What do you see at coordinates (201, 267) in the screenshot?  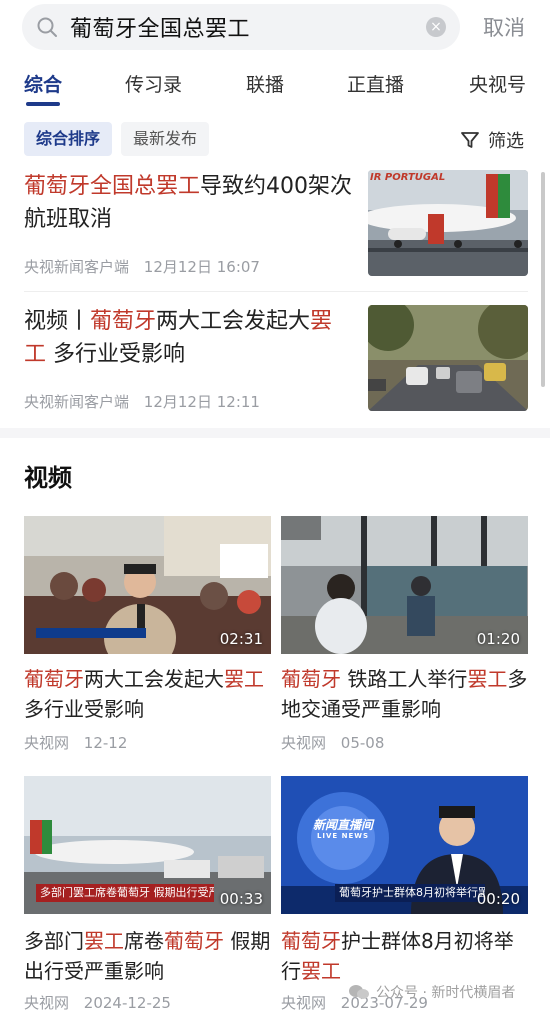 I see `news-time: 12月12日 16:07` at bounding box center [201, 267].